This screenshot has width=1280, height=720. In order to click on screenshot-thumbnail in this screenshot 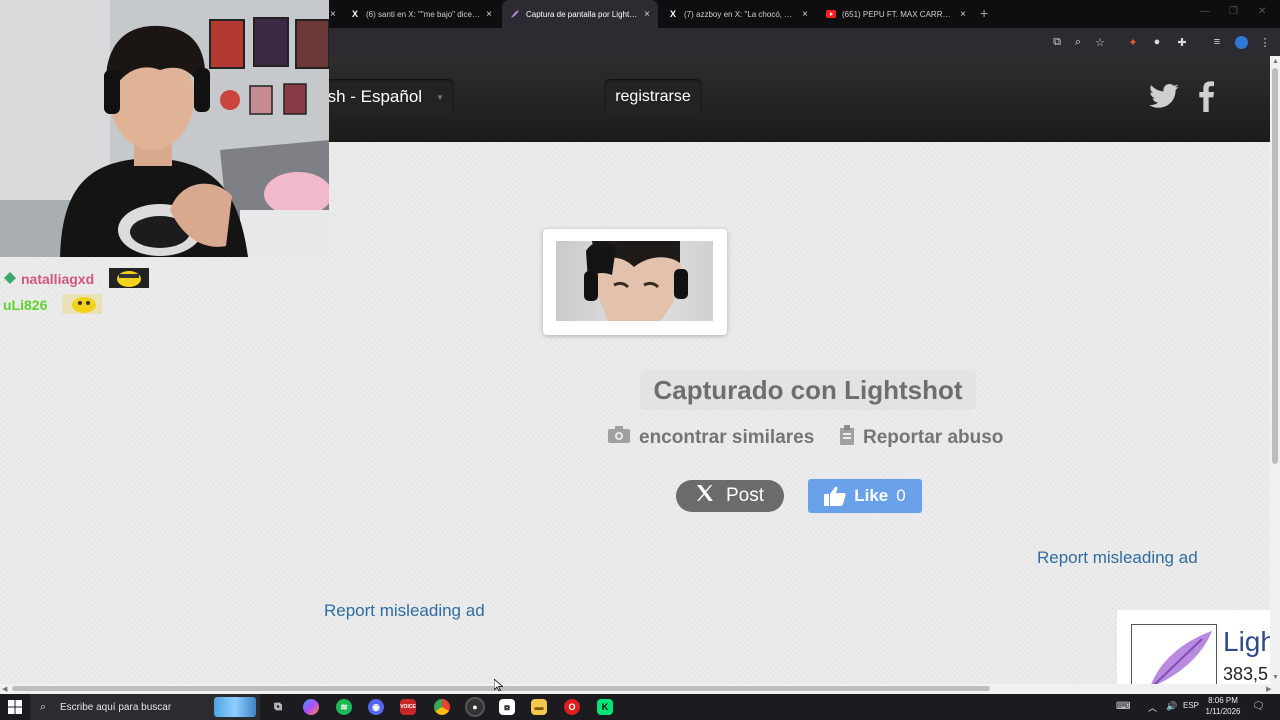, I will do `click(635, 282)`.